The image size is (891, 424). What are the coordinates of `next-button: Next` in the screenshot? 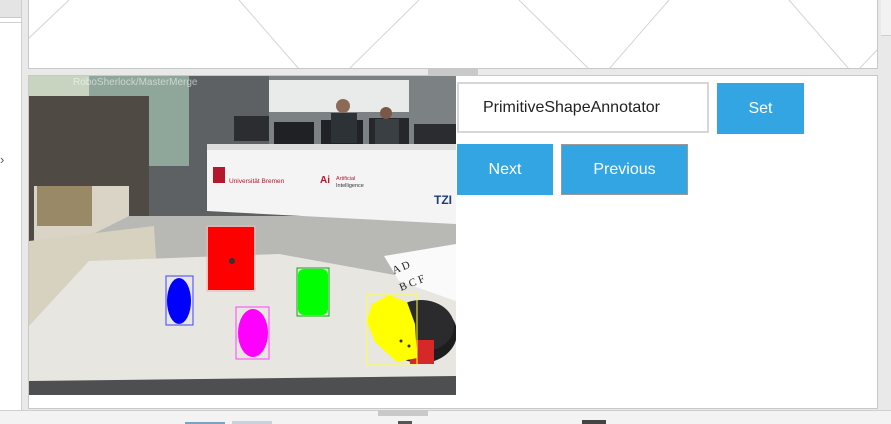 It's located at (505, 169).